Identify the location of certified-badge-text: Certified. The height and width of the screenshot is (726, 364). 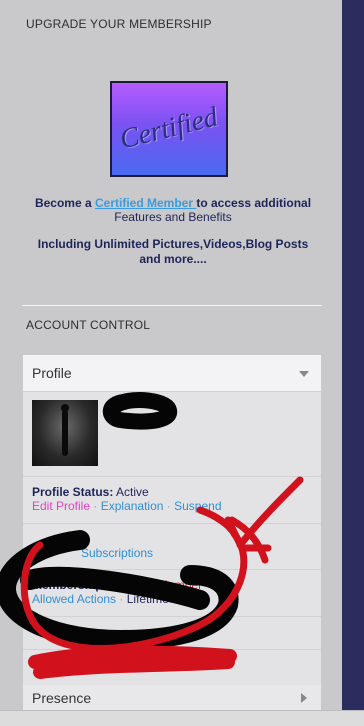
(168, 128).